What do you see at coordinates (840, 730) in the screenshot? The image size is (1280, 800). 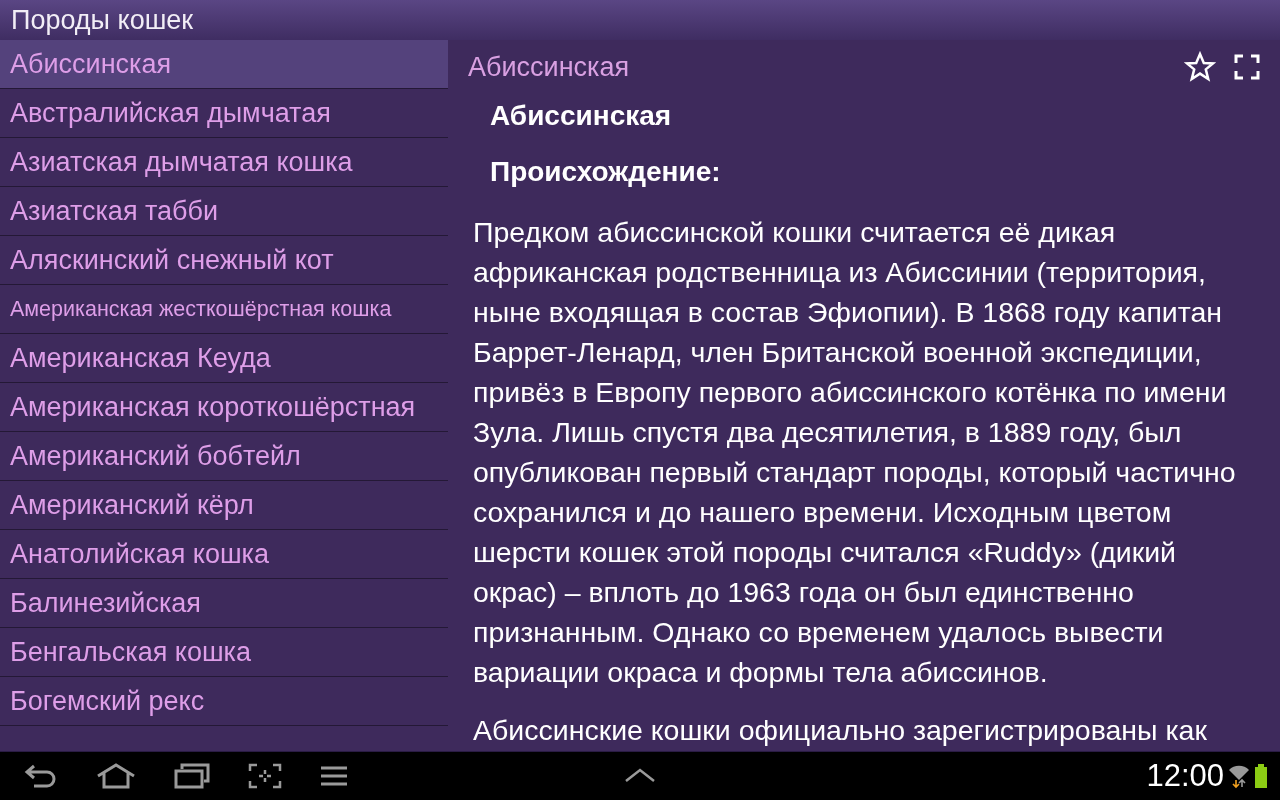 I see `article-paragraph: Абиссинские кошки официально зарегистрированы как` at bounding box center [840, 730].